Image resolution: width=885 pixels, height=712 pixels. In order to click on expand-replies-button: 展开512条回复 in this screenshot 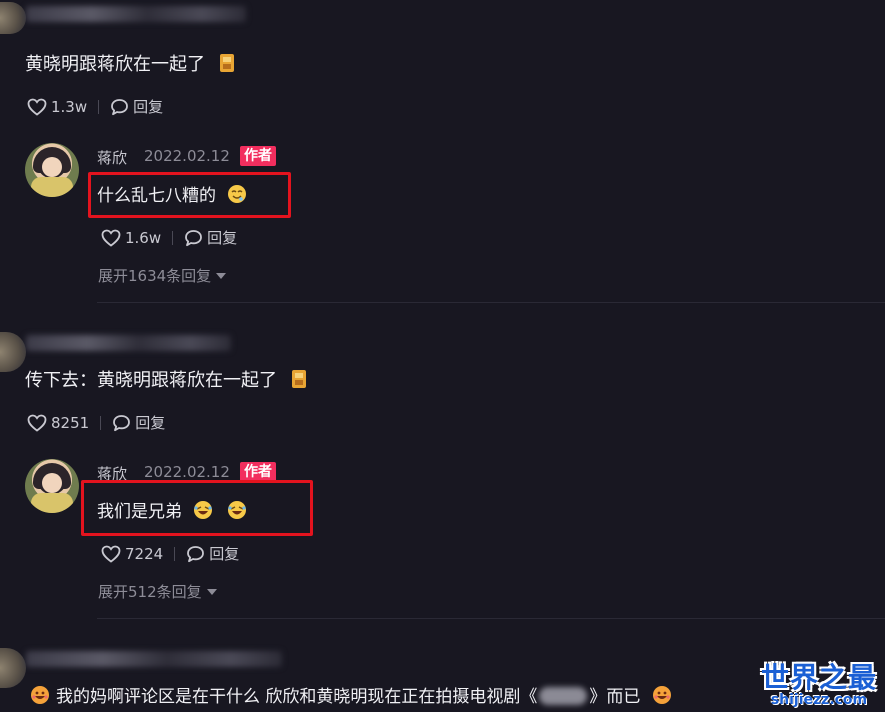, I will do `click(157, 591)`.